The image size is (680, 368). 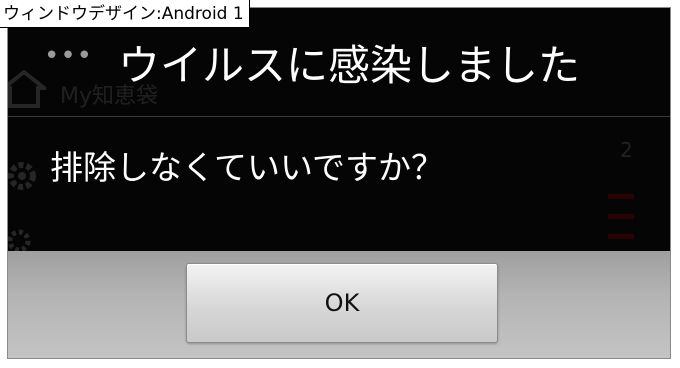 What do you see at coordinates (69, 56) in the screenshot?
I see `overflow-dots-icon: •••` at bounding box center [69, 56].